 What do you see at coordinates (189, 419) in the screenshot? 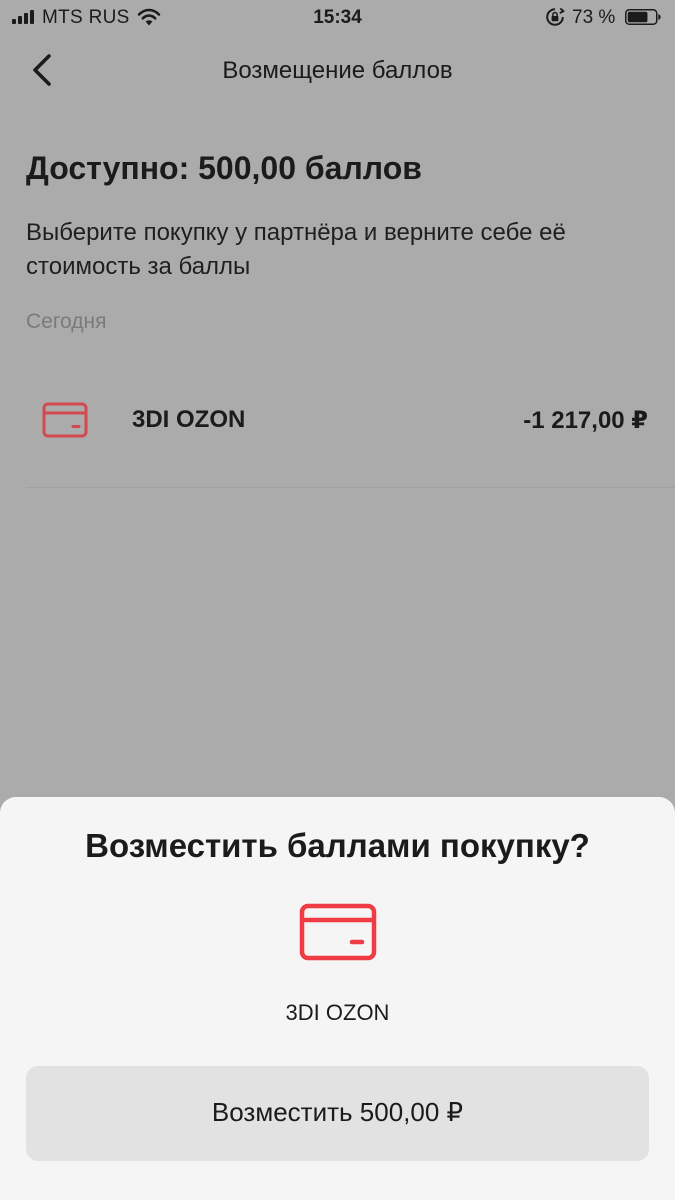
I see `purchase-merchant: 3DI OZON` at bounding box center [189, 419].